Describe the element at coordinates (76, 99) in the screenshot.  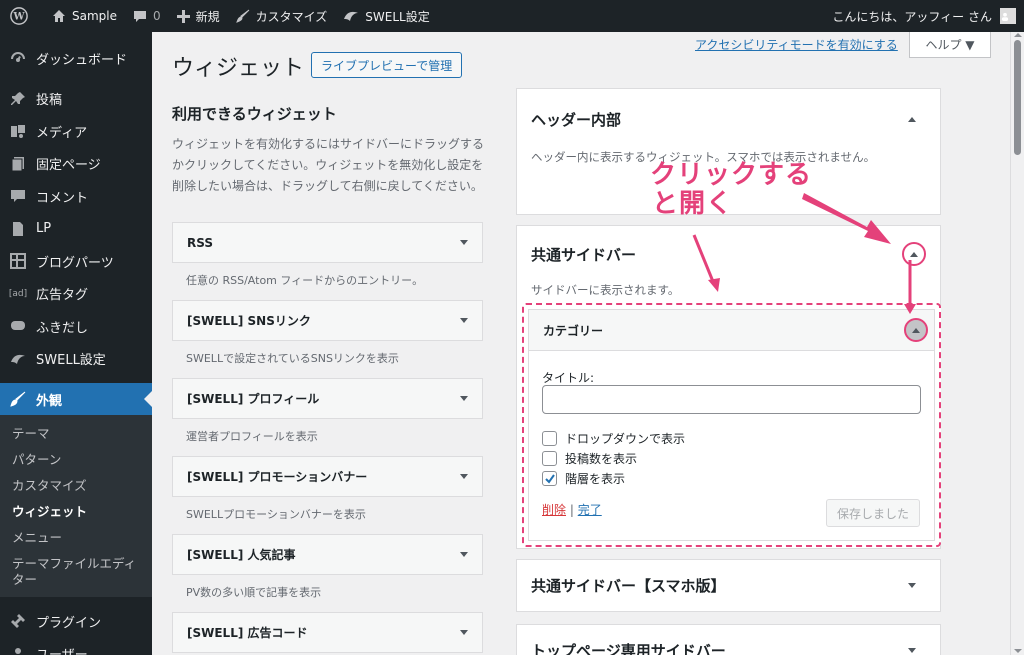
I see `sidebar-item-posts: 投稿` at that location.